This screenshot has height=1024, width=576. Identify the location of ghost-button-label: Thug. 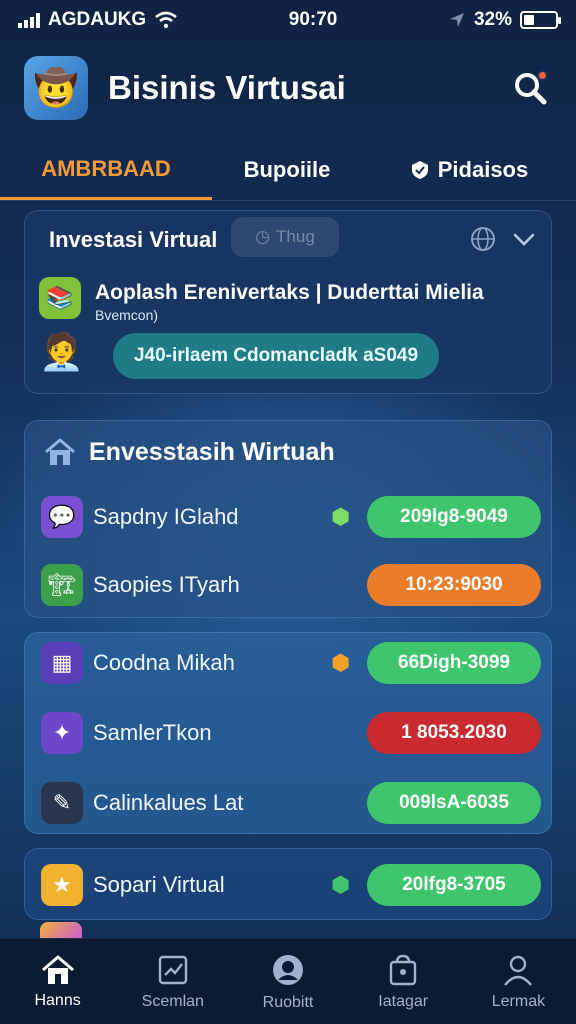
(295, 236).